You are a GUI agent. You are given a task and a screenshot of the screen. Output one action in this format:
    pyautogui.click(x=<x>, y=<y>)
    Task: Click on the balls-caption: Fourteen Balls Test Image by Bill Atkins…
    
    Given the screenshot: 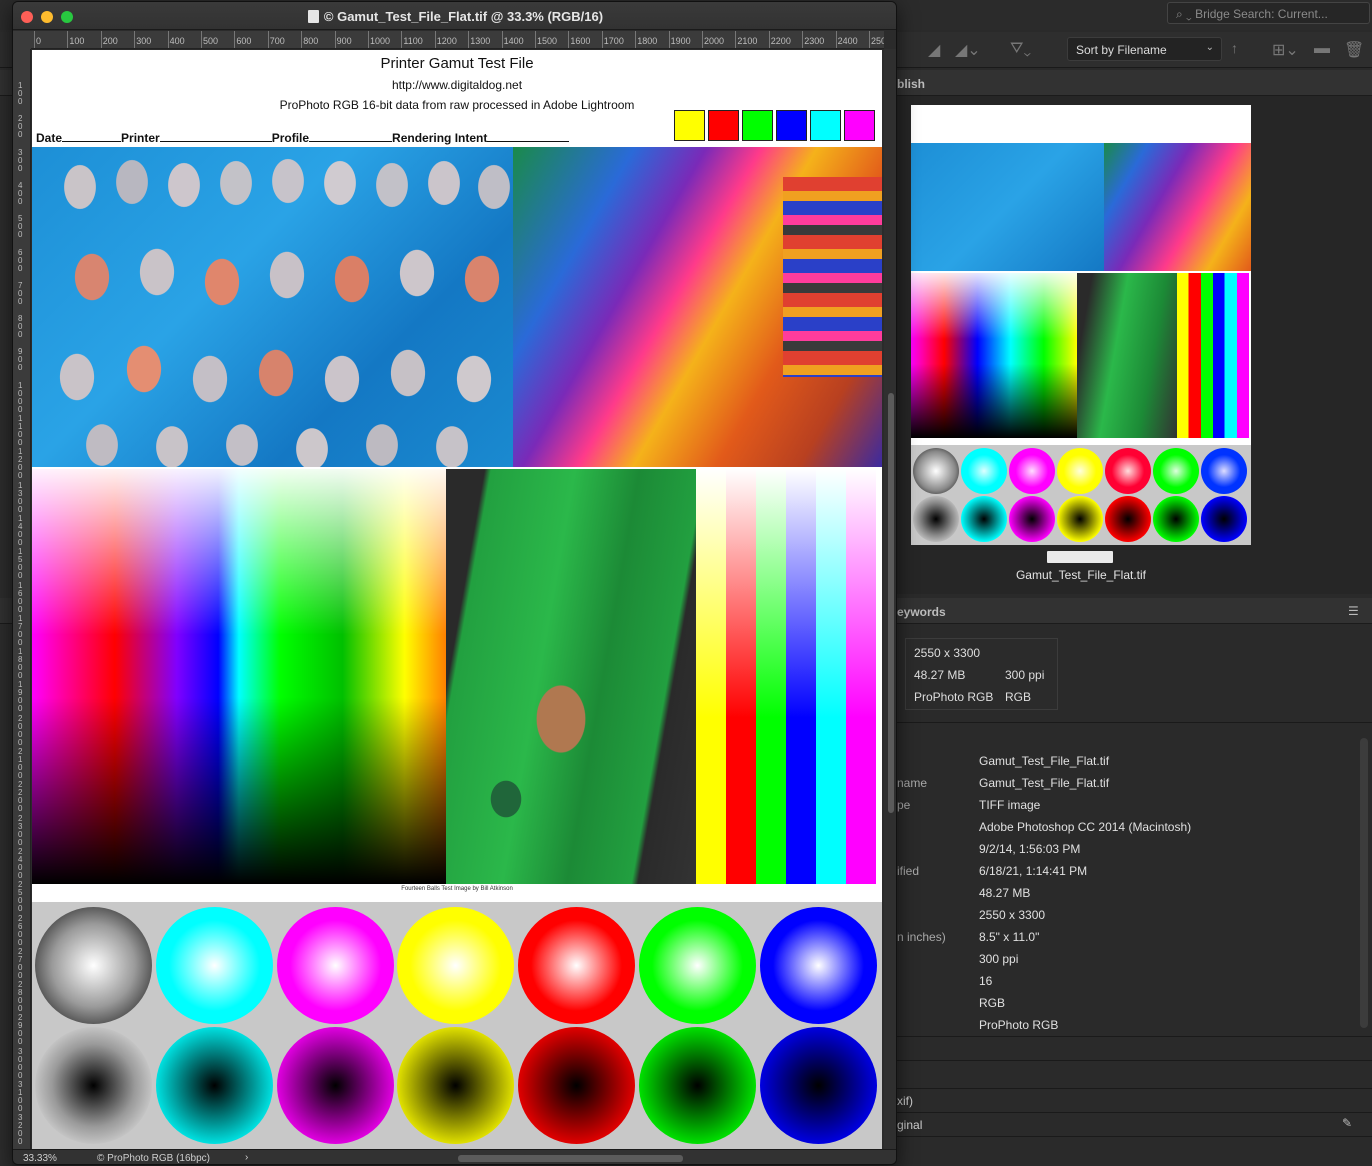 What is the action you would take?
    pyautogui.click(x=457, y=889)
    